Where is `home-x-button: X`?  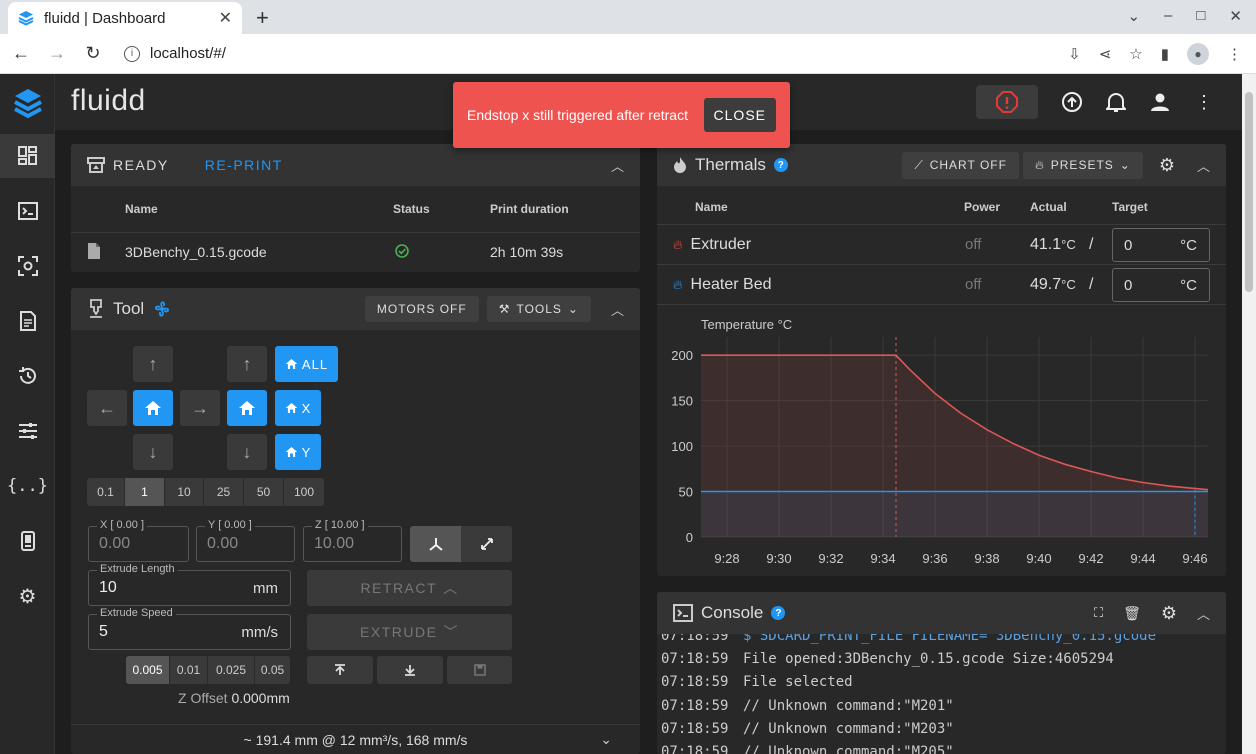
home-x-button: X is located at coordinates (298, 408).